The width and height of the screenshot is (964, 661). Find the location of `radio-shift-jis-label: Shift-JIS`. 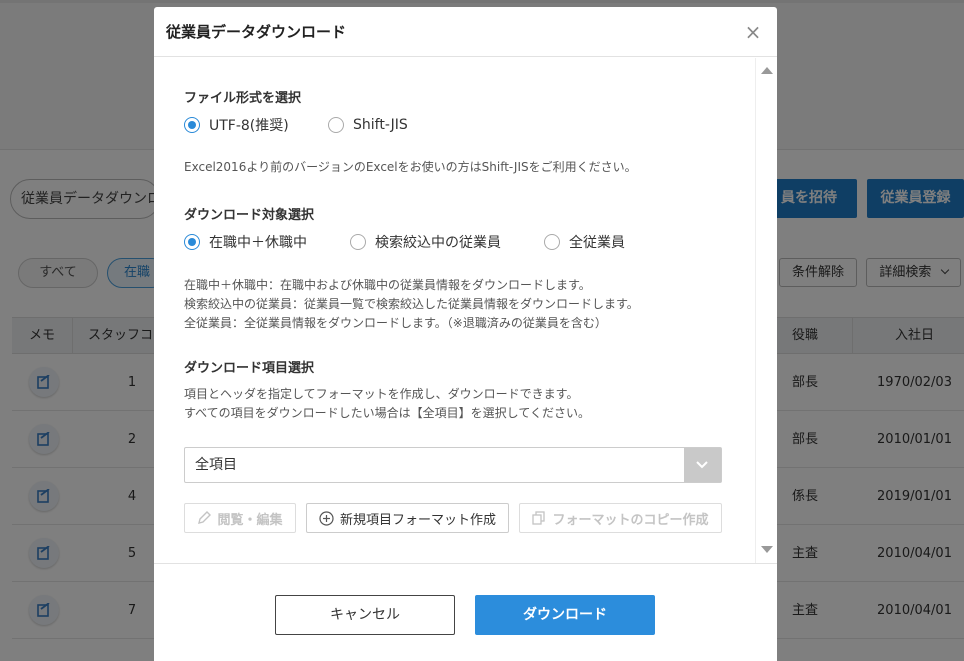

radio-shift-jis-label: Shift-JIS is located at coordinates (380, 125).